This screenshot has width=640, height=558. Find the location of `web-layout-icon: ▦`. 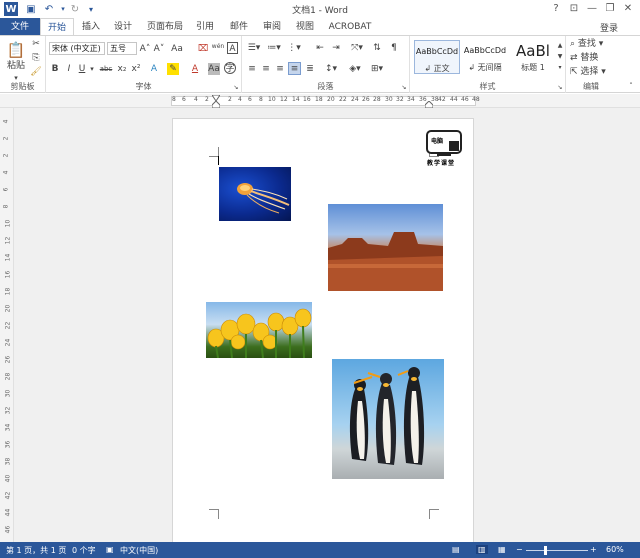

web-layout-icon: ▦ is located at coordinates (502, 549).